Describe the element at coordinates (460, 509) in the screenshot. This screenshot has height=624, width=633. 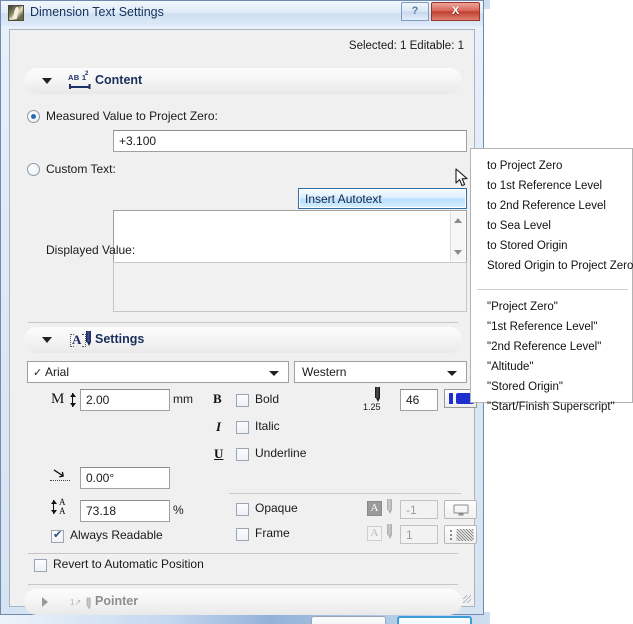
I see `opaque-background-button` at that location.